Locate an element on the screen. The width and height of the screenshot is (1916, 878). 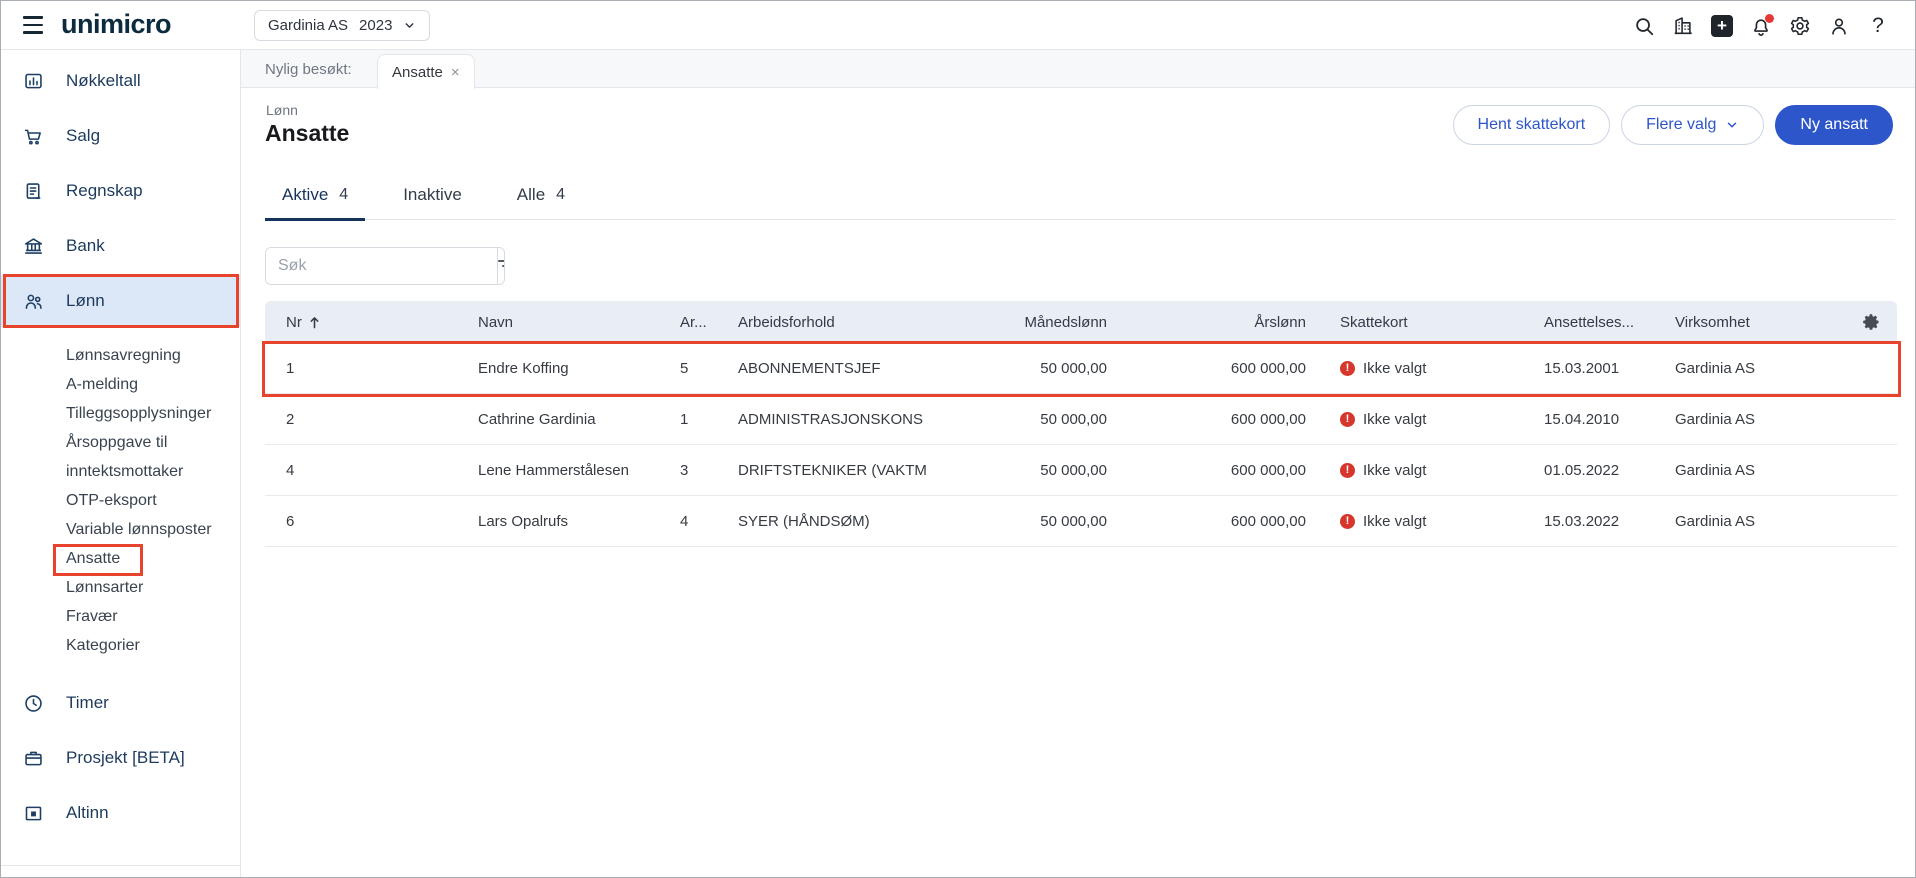
more-options-button: Flere valg is located at coordinates (1693, 125).